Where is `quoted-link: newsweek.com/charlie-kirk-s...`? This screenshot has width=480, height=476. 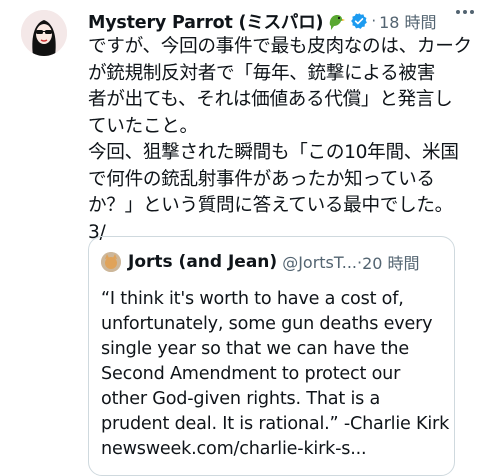
quoted-link: newsweek.com/charlie-kirk-s... is located at coordinates (276, 449).